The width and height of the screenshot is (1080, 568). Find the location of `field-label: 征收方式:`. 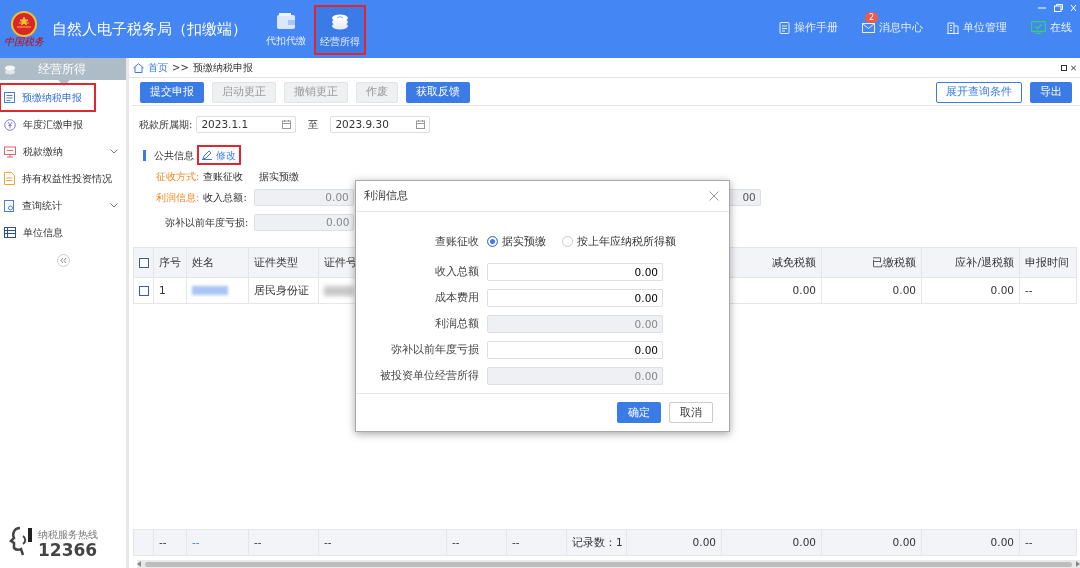

field-label: 征收方式: is located at coordinates (178, 177).